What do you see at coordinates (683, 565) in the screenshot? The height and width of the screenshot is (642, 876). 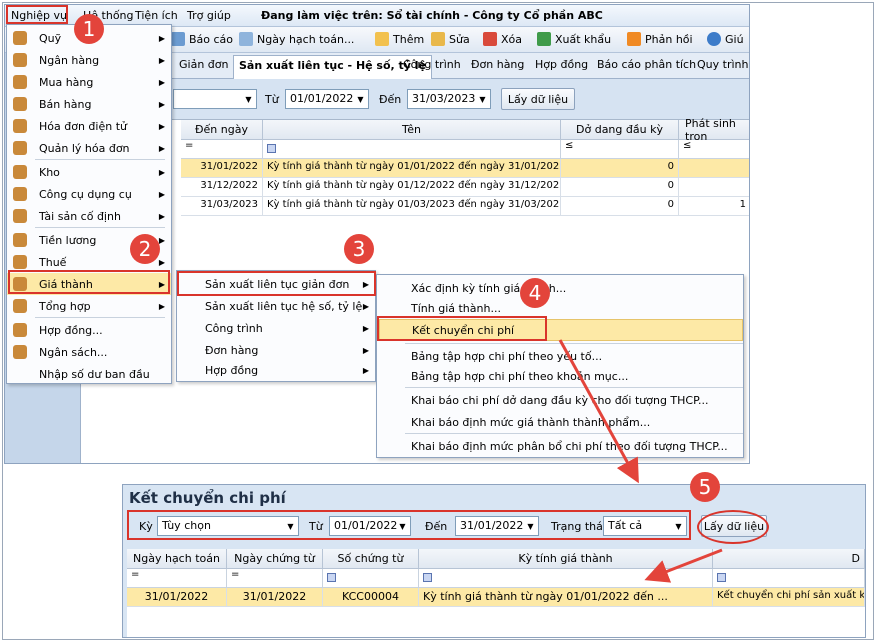 I see `arrow-to-result-row` at bounding box center [683, 565].